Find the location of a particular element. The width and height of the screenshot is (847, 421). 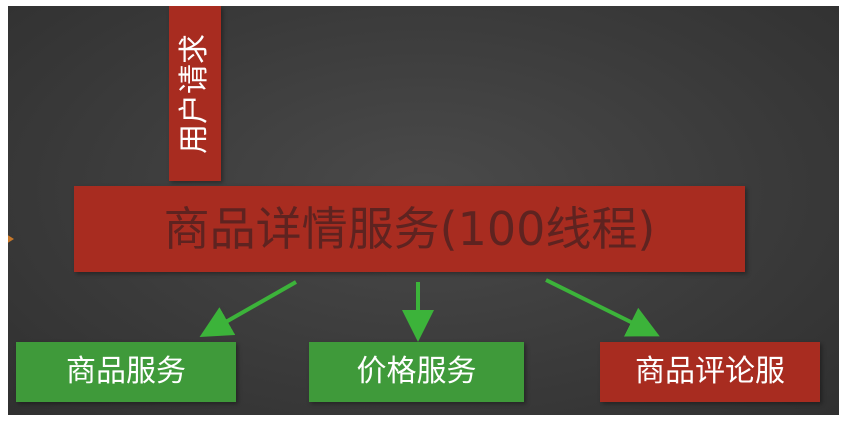

product-service-label: 商品服务 is located at coordinates (126, 371).